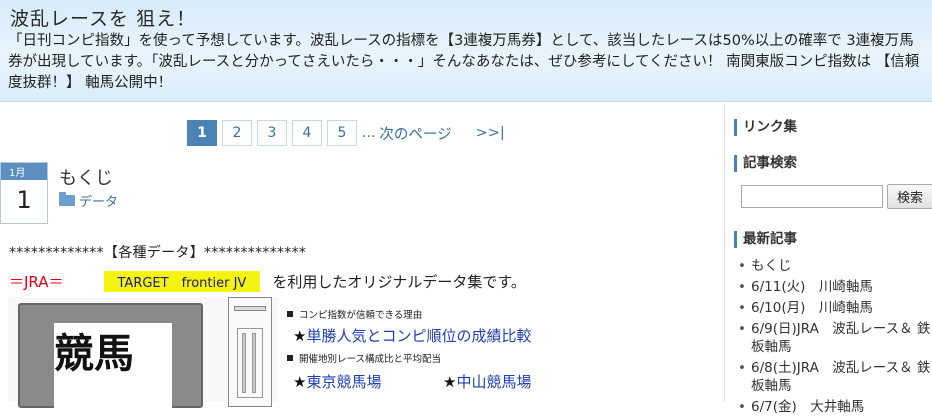 This screenshot has width=932, height=419. What do you see at coordinates (342, 133) in the screenshot?
I see `page-5-button: 5` at bounding box center [342, 133].